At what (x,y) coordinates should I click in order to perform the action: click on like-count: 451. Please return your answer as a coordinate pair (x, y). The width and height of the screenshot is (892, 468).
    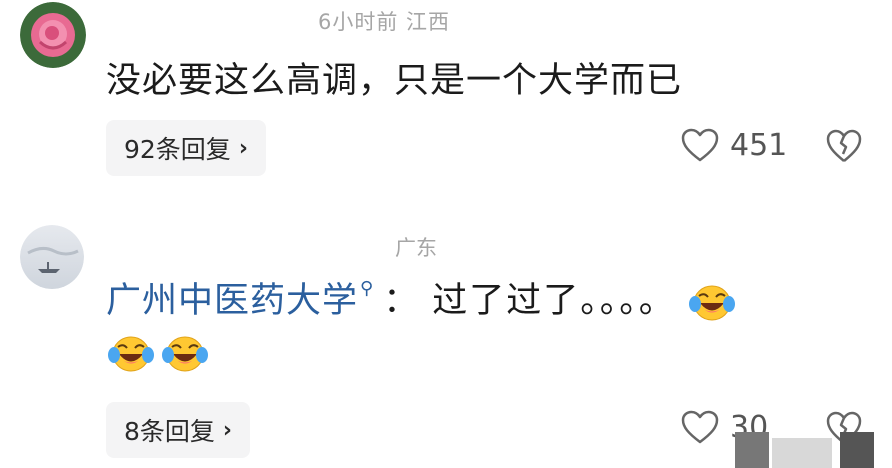
    Looking at the image, I should click on (759, 145).